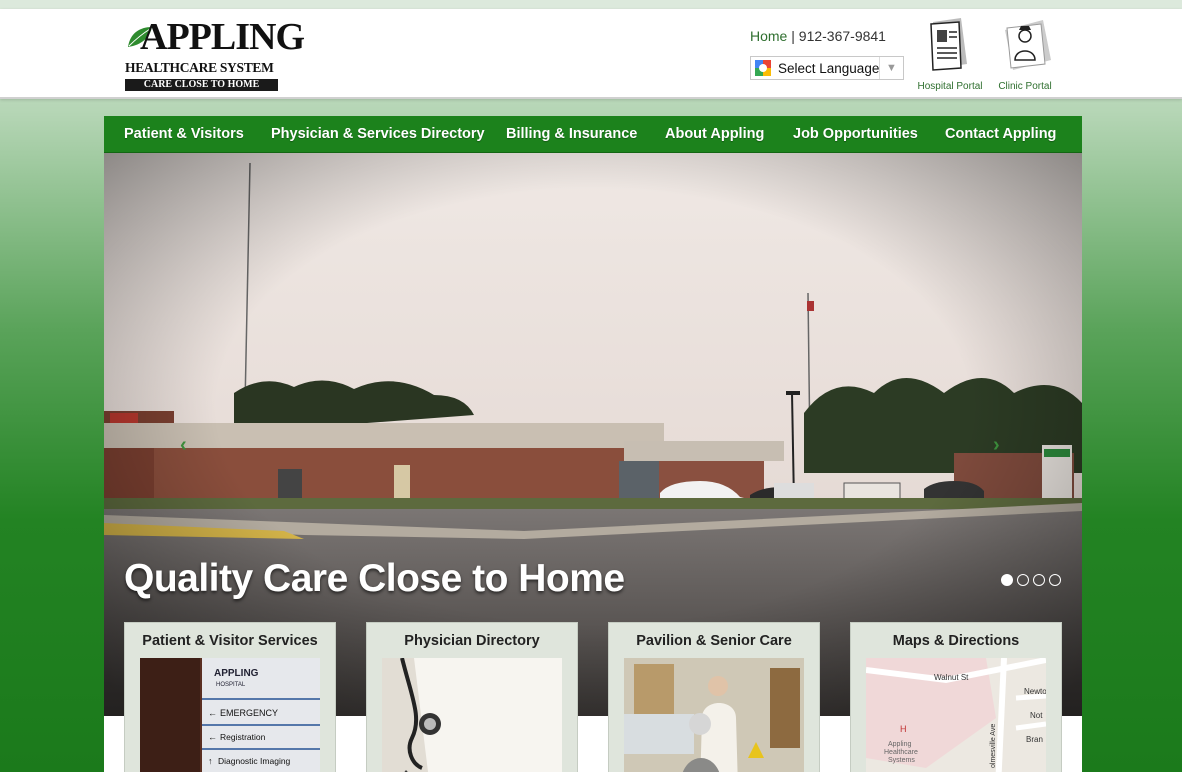 This screenshot has height=772, width=1182. I want to click on sign-text: APPLING, so click(236, 673).